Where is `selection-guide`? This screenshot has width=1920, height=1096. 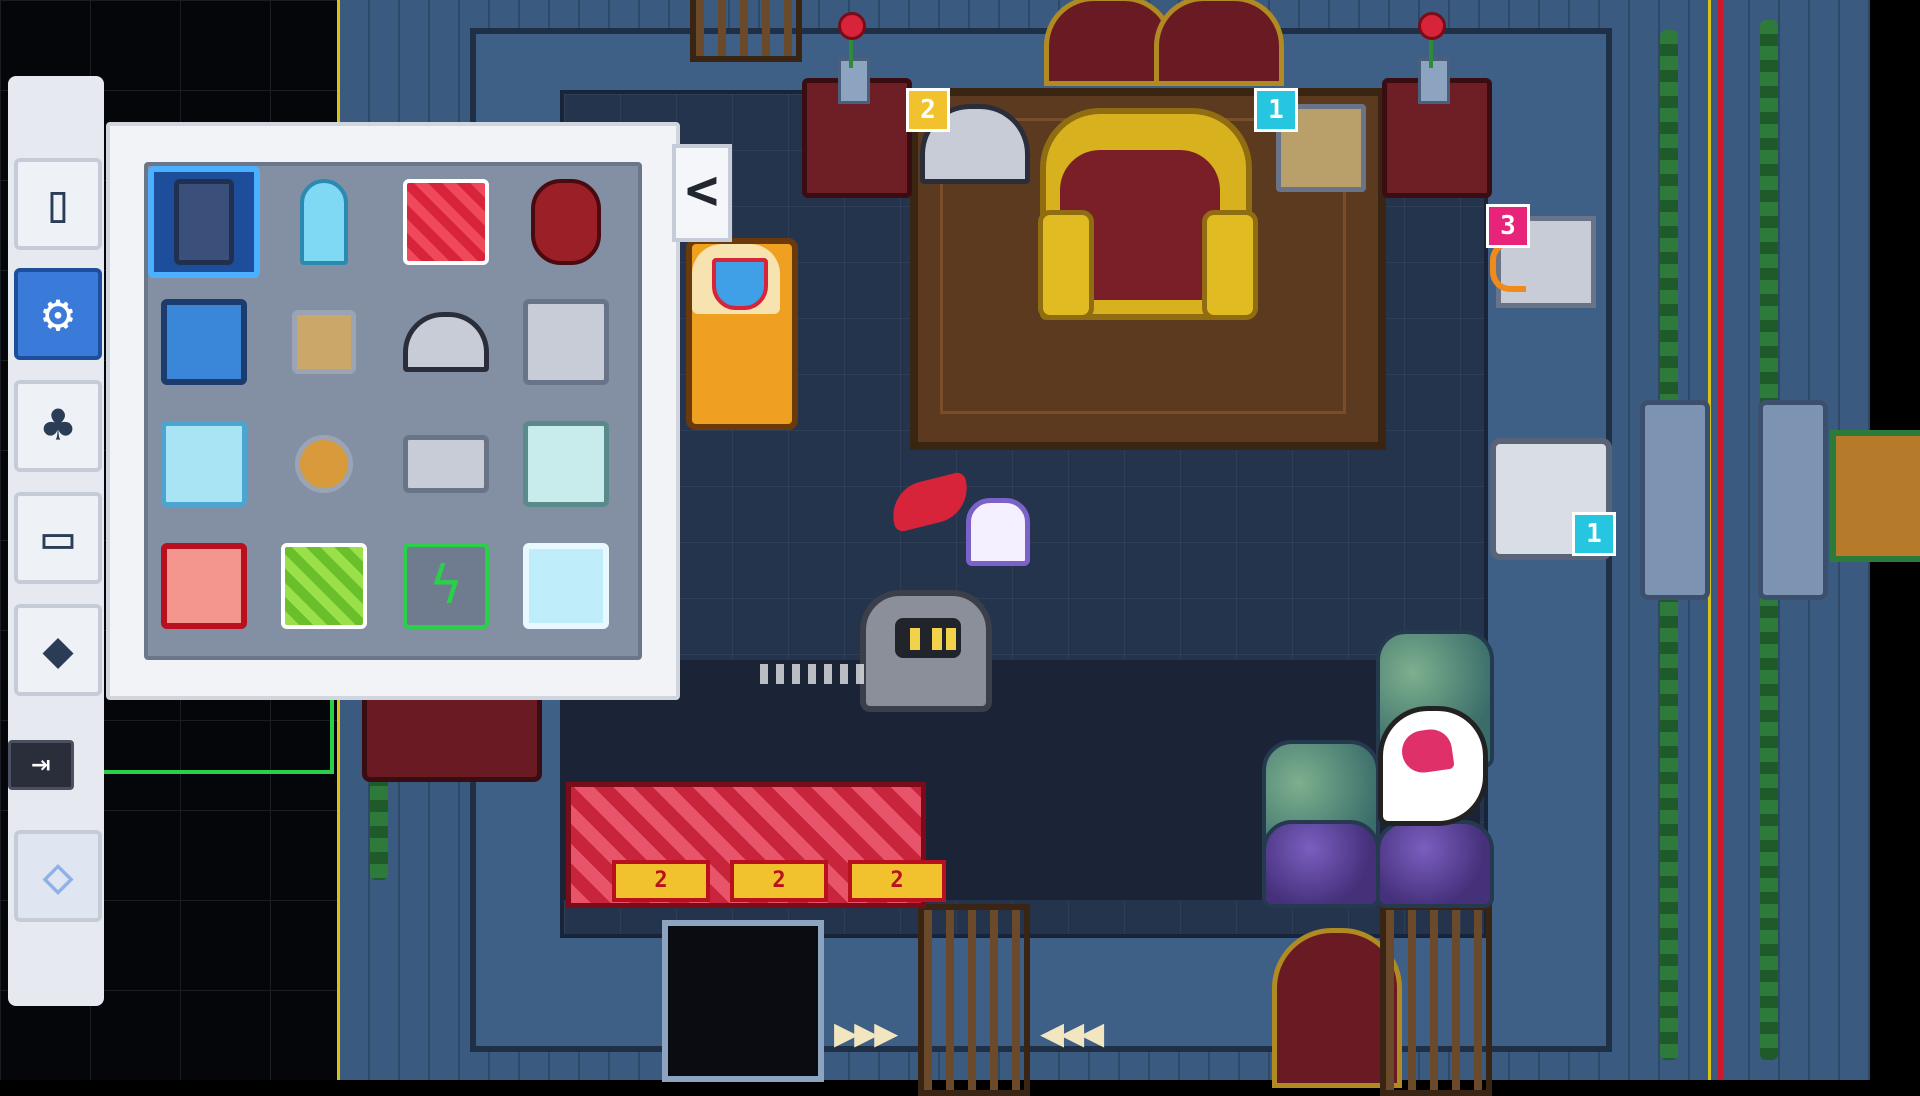
selection-guide is located at coordinates (202, 737).